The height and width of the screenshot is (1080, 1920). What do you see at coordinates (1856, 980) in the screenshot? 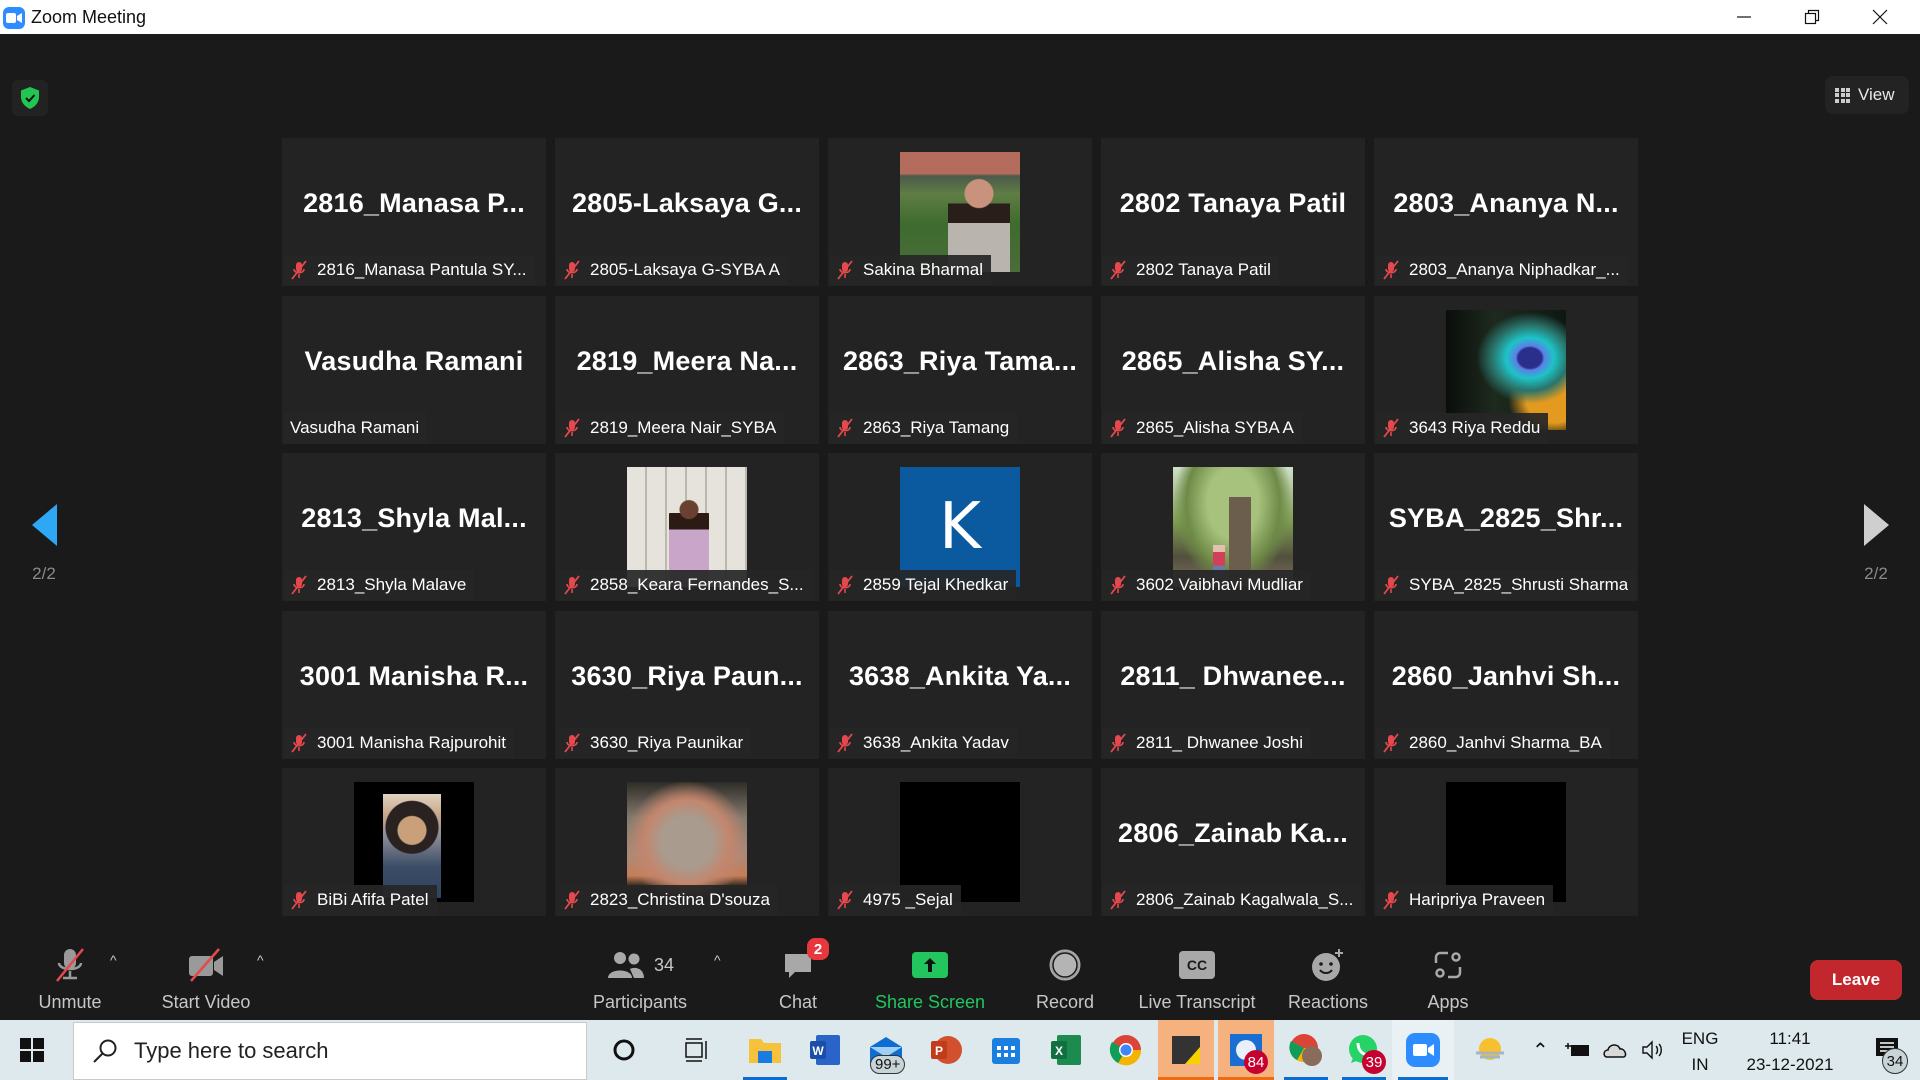
I see `leave-button: Leave` at bounding box center [1856, 980].